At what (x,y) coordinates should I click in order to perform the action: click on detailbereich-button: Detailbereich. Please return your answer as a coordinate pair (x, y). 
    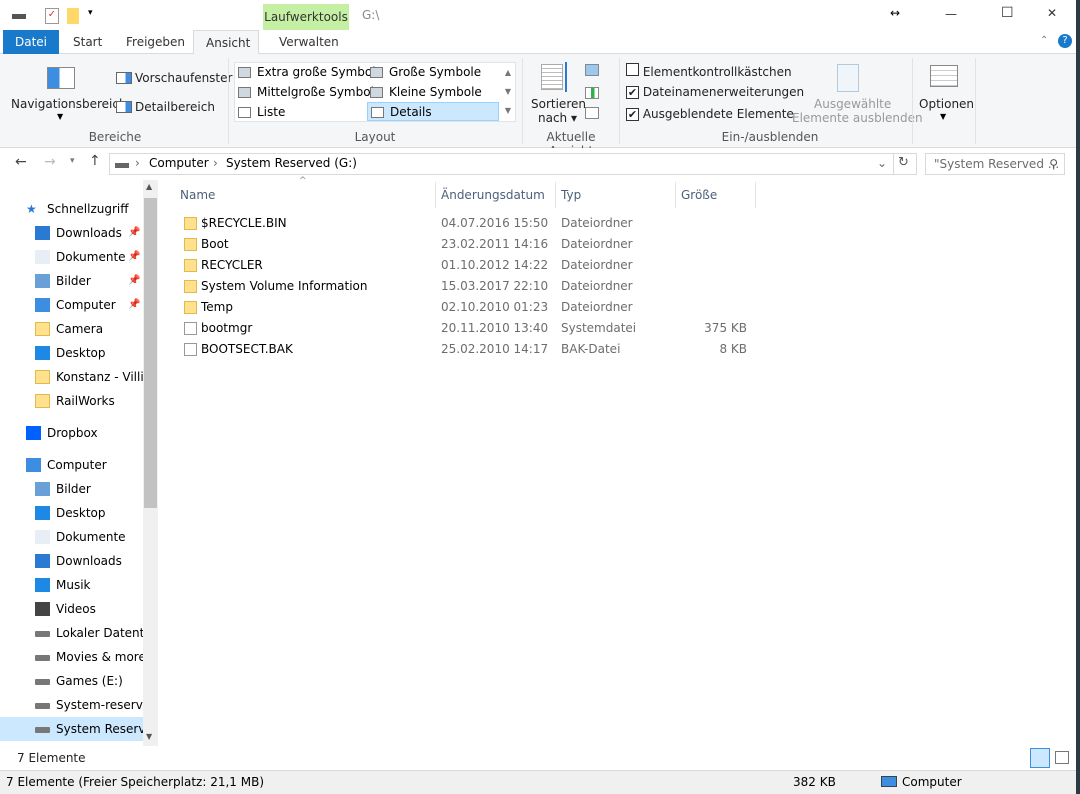
    Looking at the image, I should click on (175, 107).